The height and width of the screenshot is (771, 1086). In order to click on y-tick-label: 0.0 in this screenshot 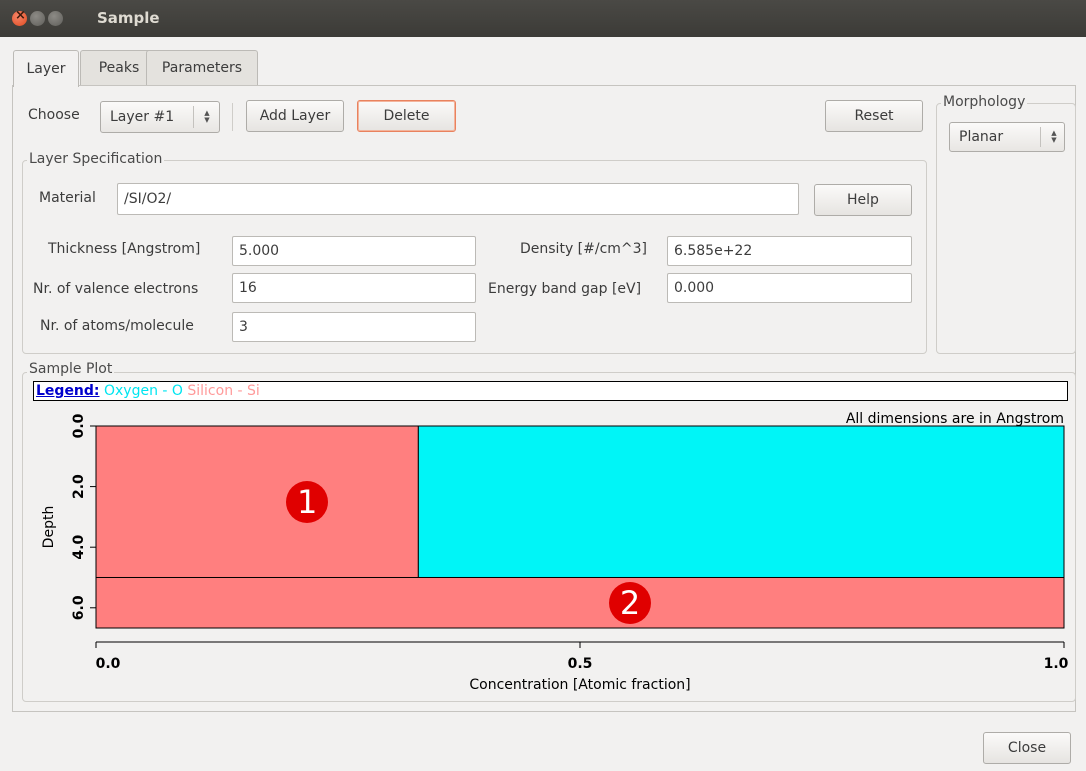, I will do `click(79, 425)`.